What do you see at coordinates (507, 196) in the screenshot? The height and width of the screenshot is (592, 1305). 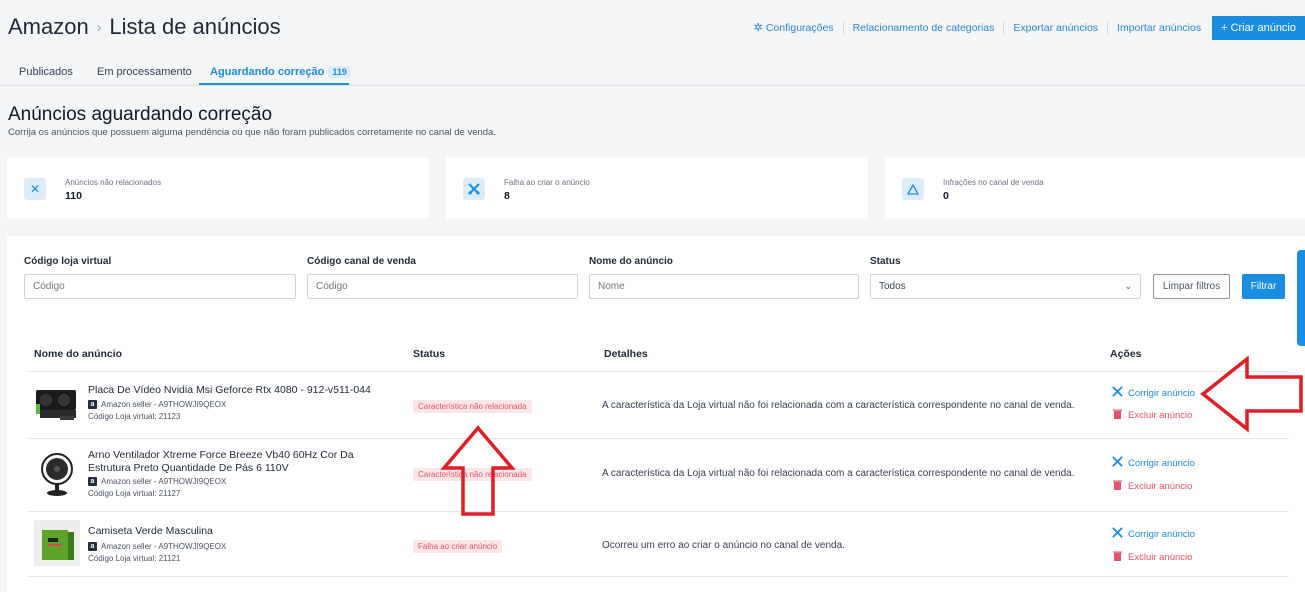 I see `card-value: 8` at bounding box center [507, 196].